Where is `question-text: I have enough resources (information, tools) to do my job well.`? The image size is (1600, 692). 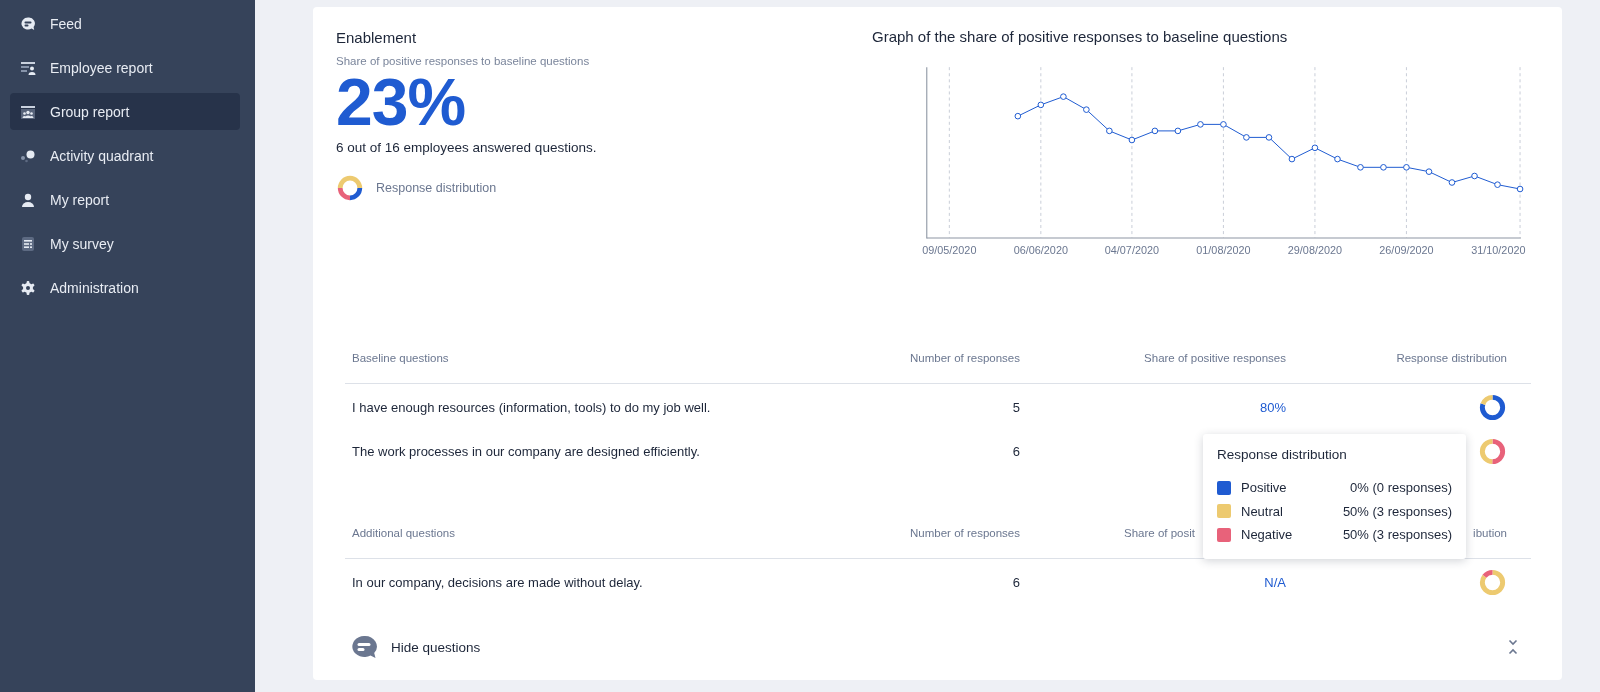 question-text: I have enough resources (information, tools) to do my job well. is located at coordinates (531, 407).